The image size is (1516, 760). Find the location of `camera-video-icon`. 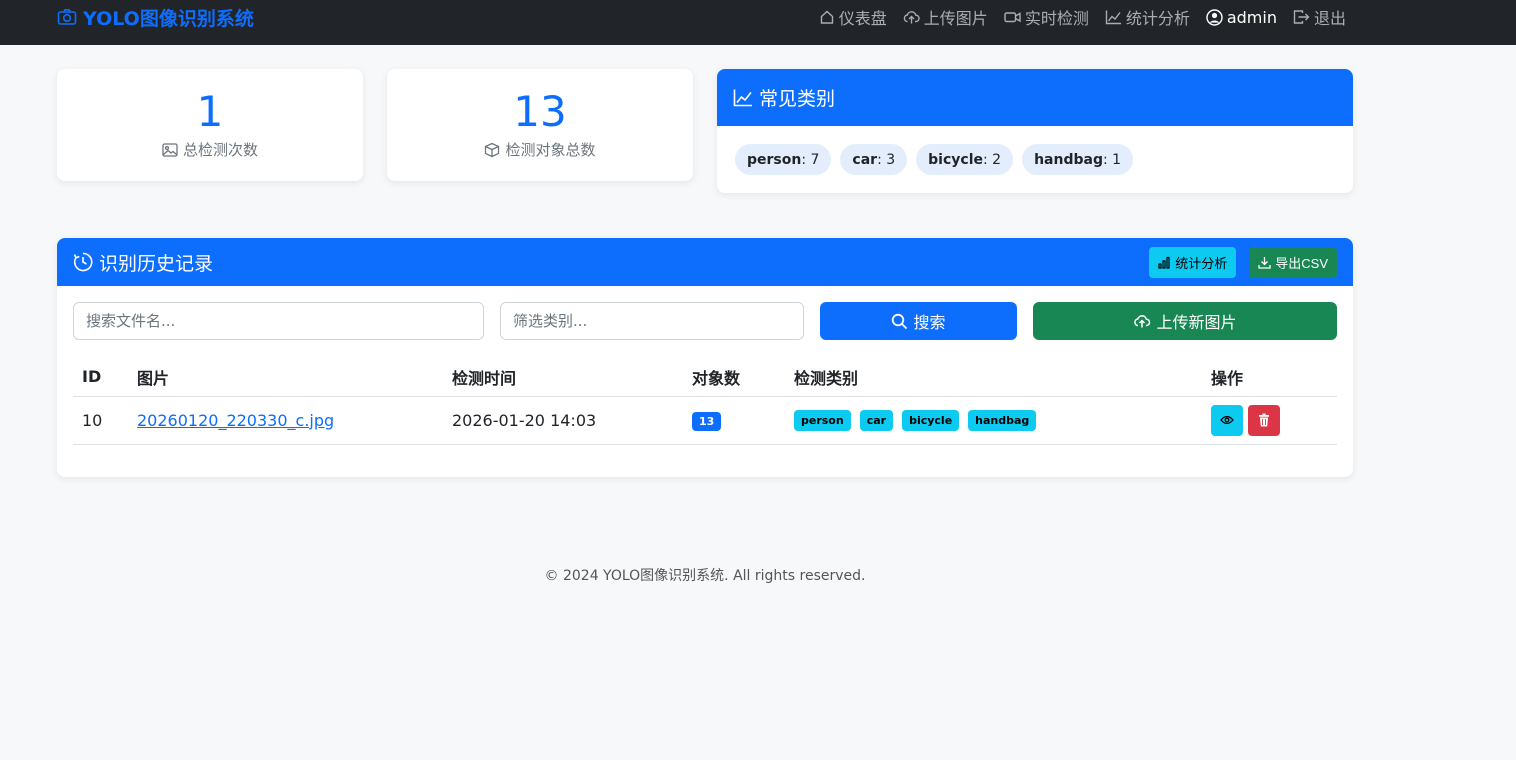

camera-video-icon is located at coordinates (1012, 17).